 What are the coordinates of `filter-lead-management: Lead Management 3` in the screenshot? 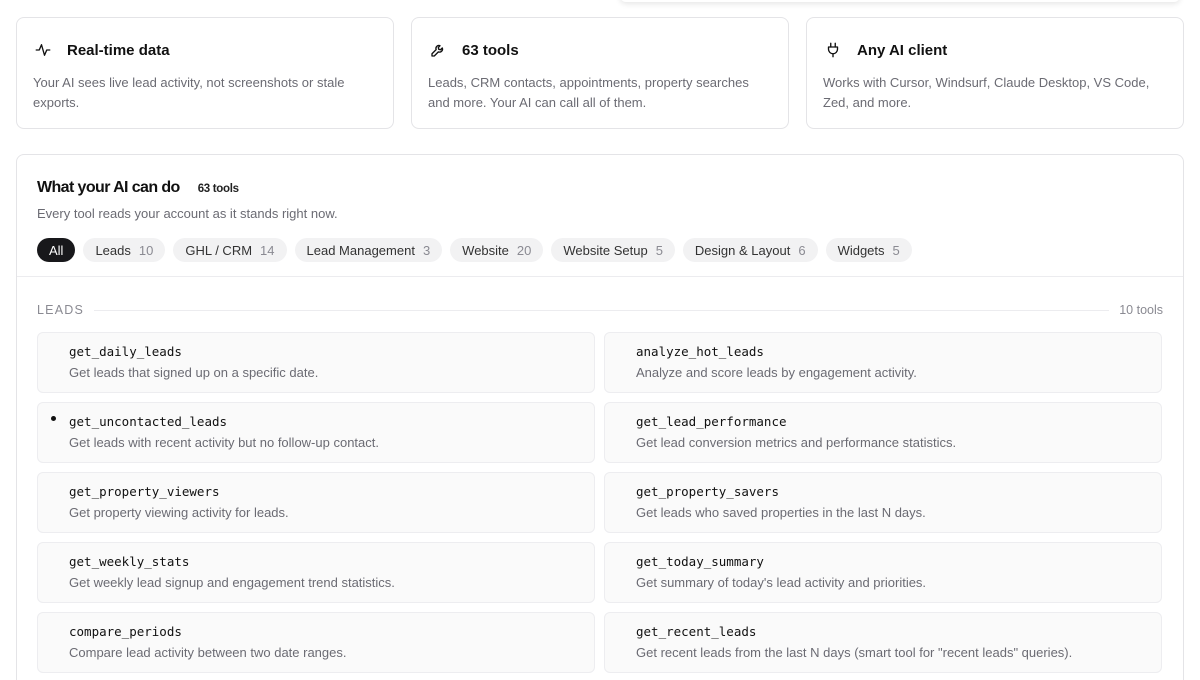 It's located at (368, 250).